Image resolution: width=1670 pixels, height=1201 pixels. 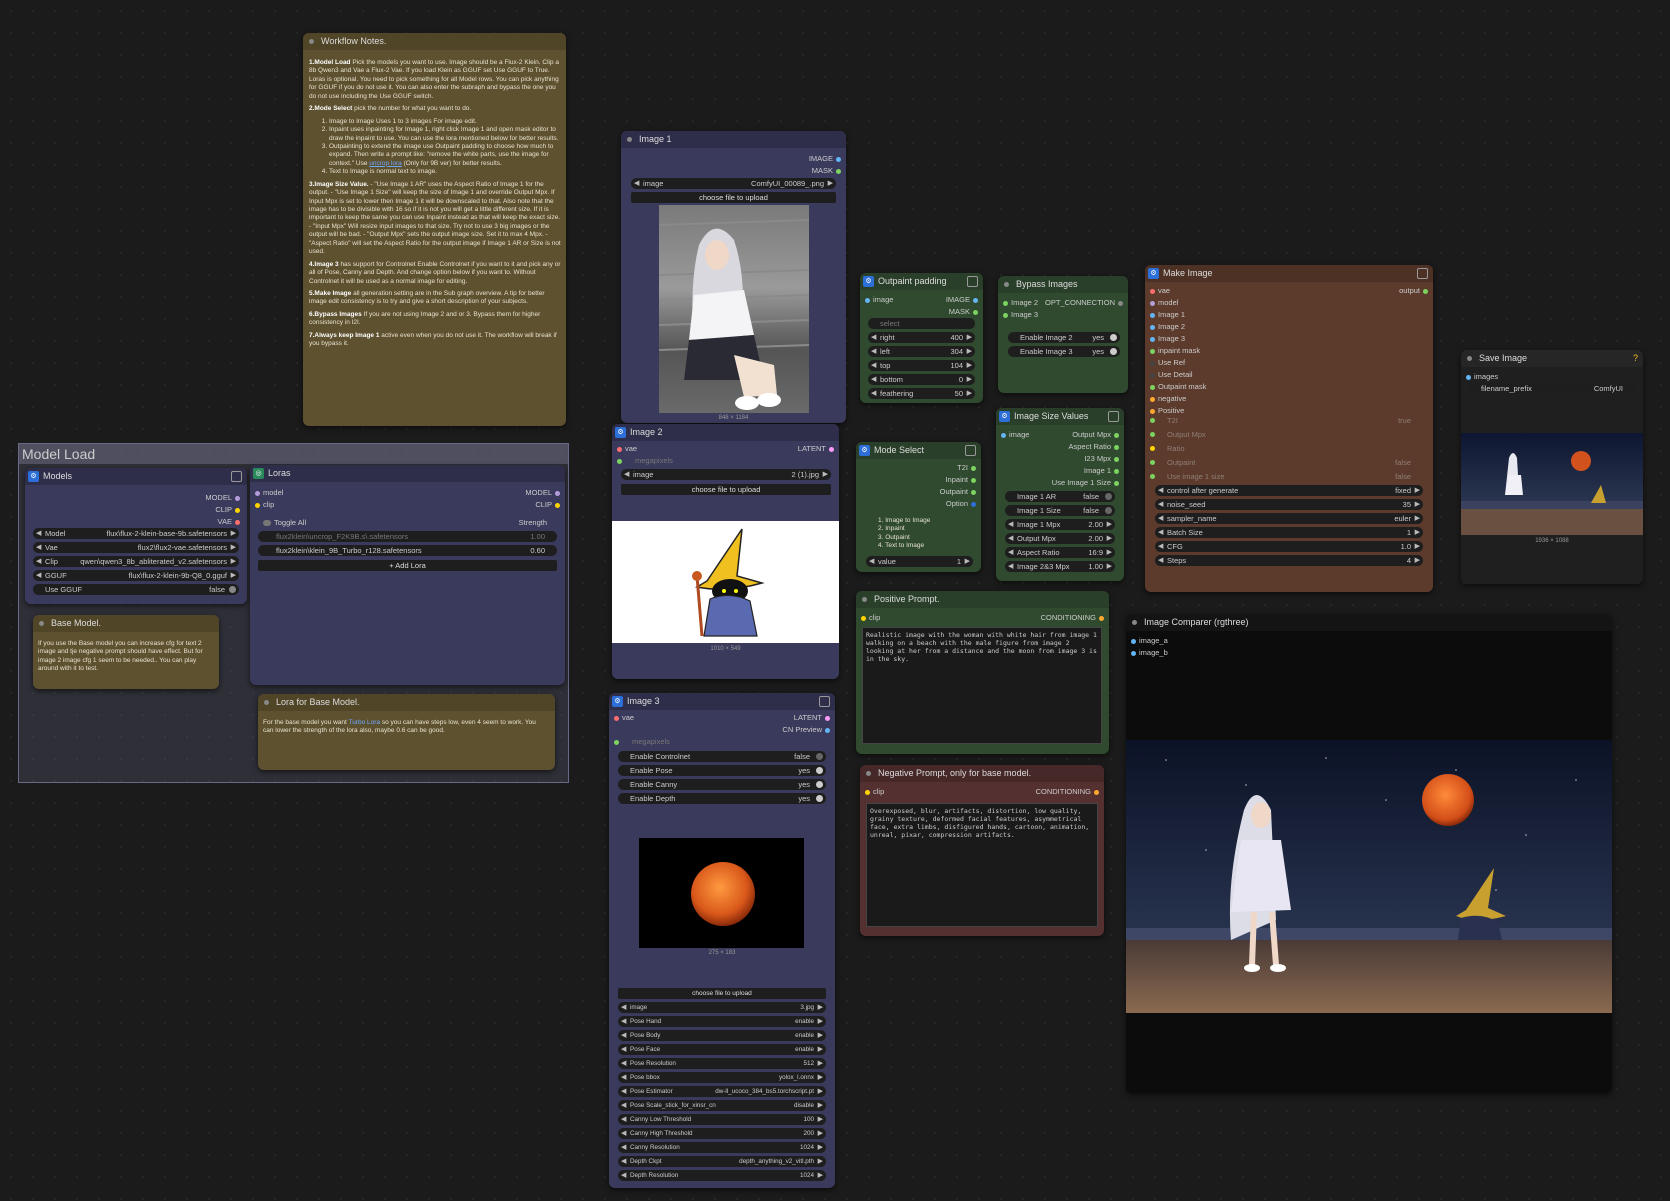 I want to click on models-title-bar: ⚙ Models, so click(x=136, y=476).